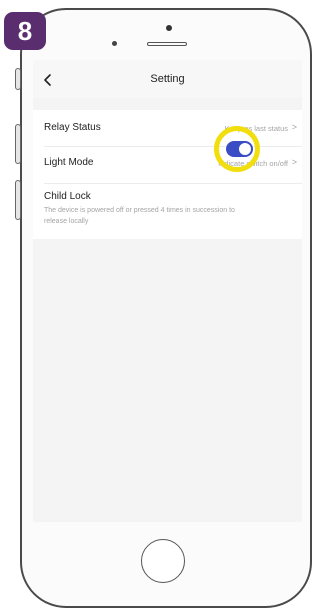  What do you see at coordinates (18, 144) in the screenshot?
I see `volume-up-button` at bounding box center [18, 144].